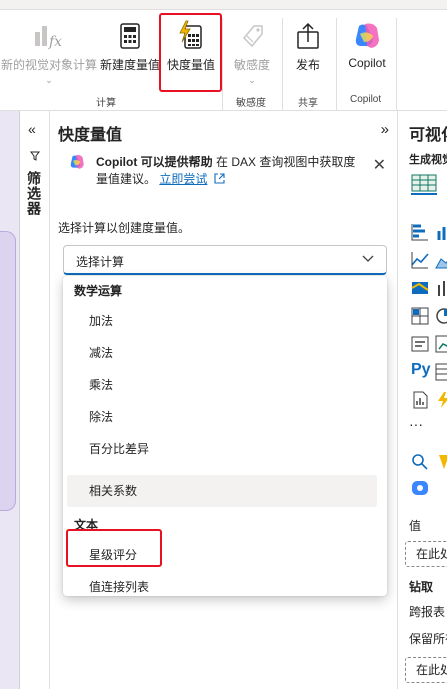  I want to click on option-multiply: 乘法, so click(222, 385).